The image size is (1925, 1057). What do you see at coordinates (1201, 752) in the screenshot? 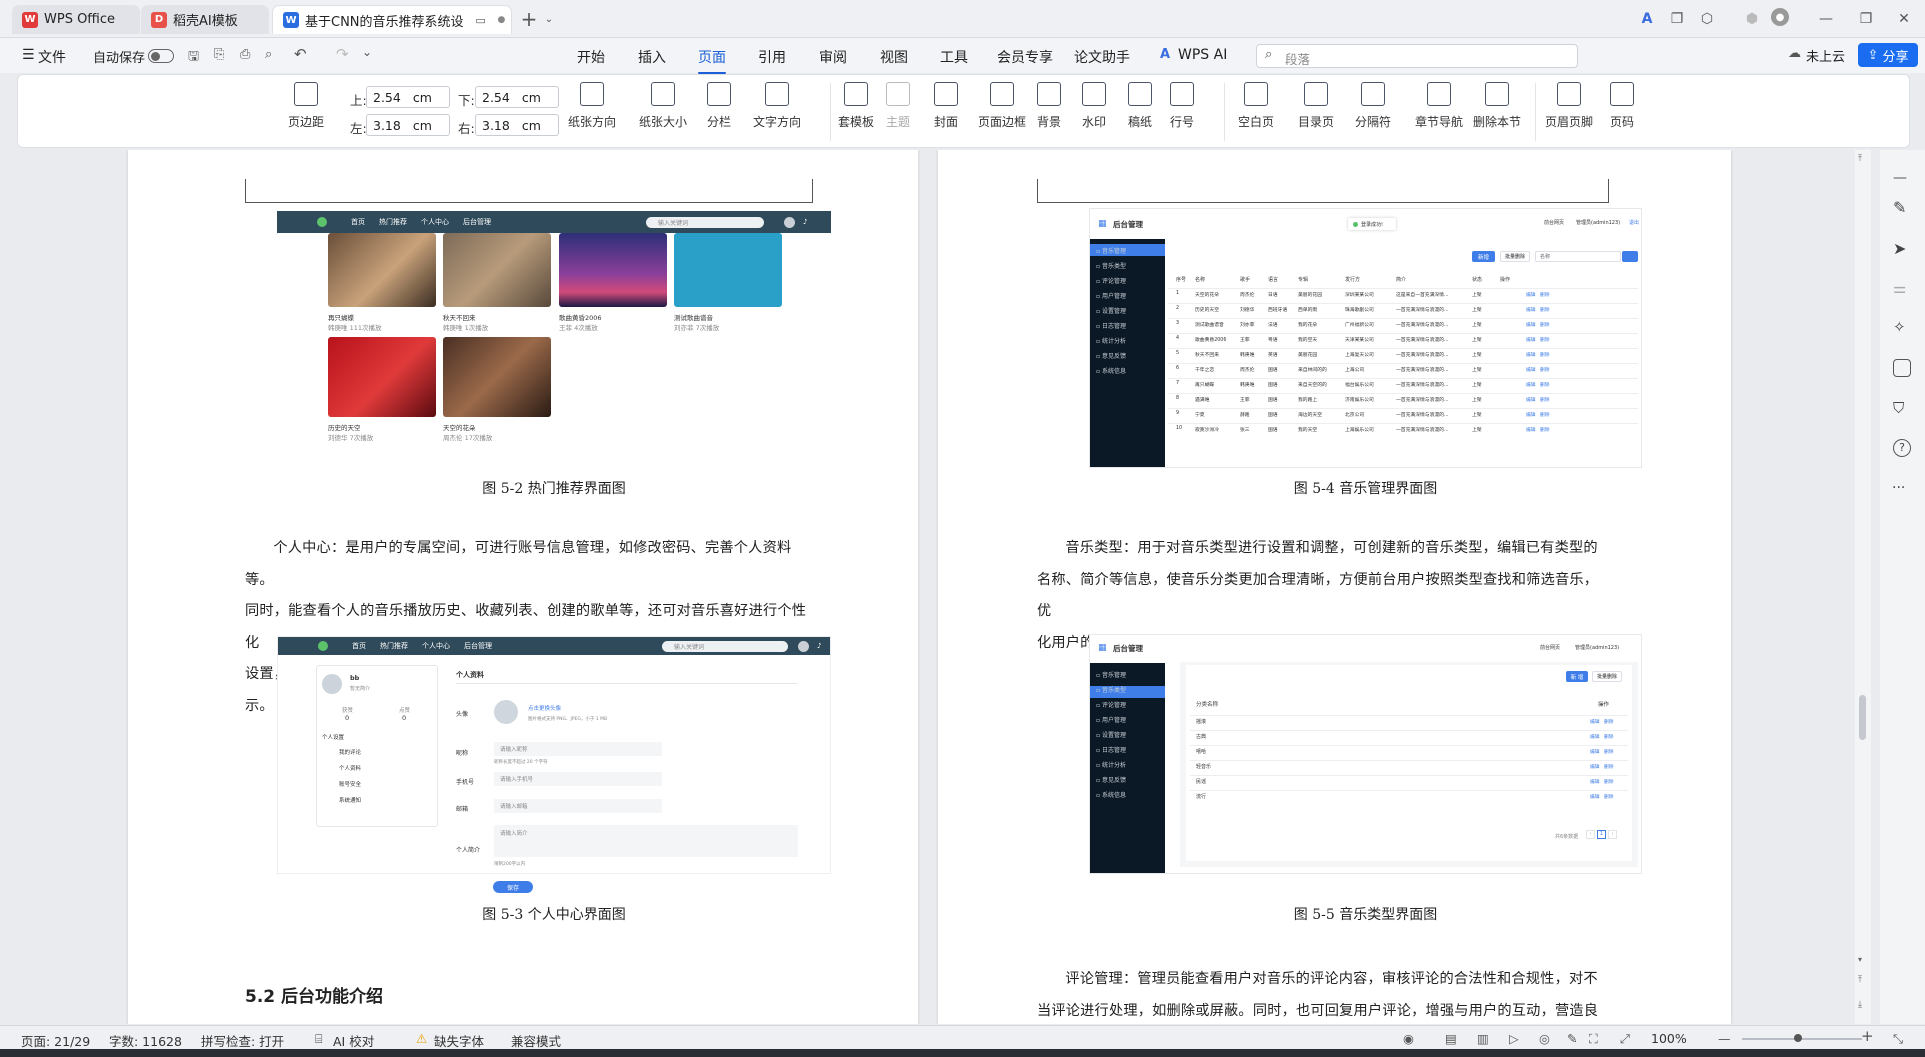
I see `table-cell: 嘻哈` at bounding box center [1201, 752].